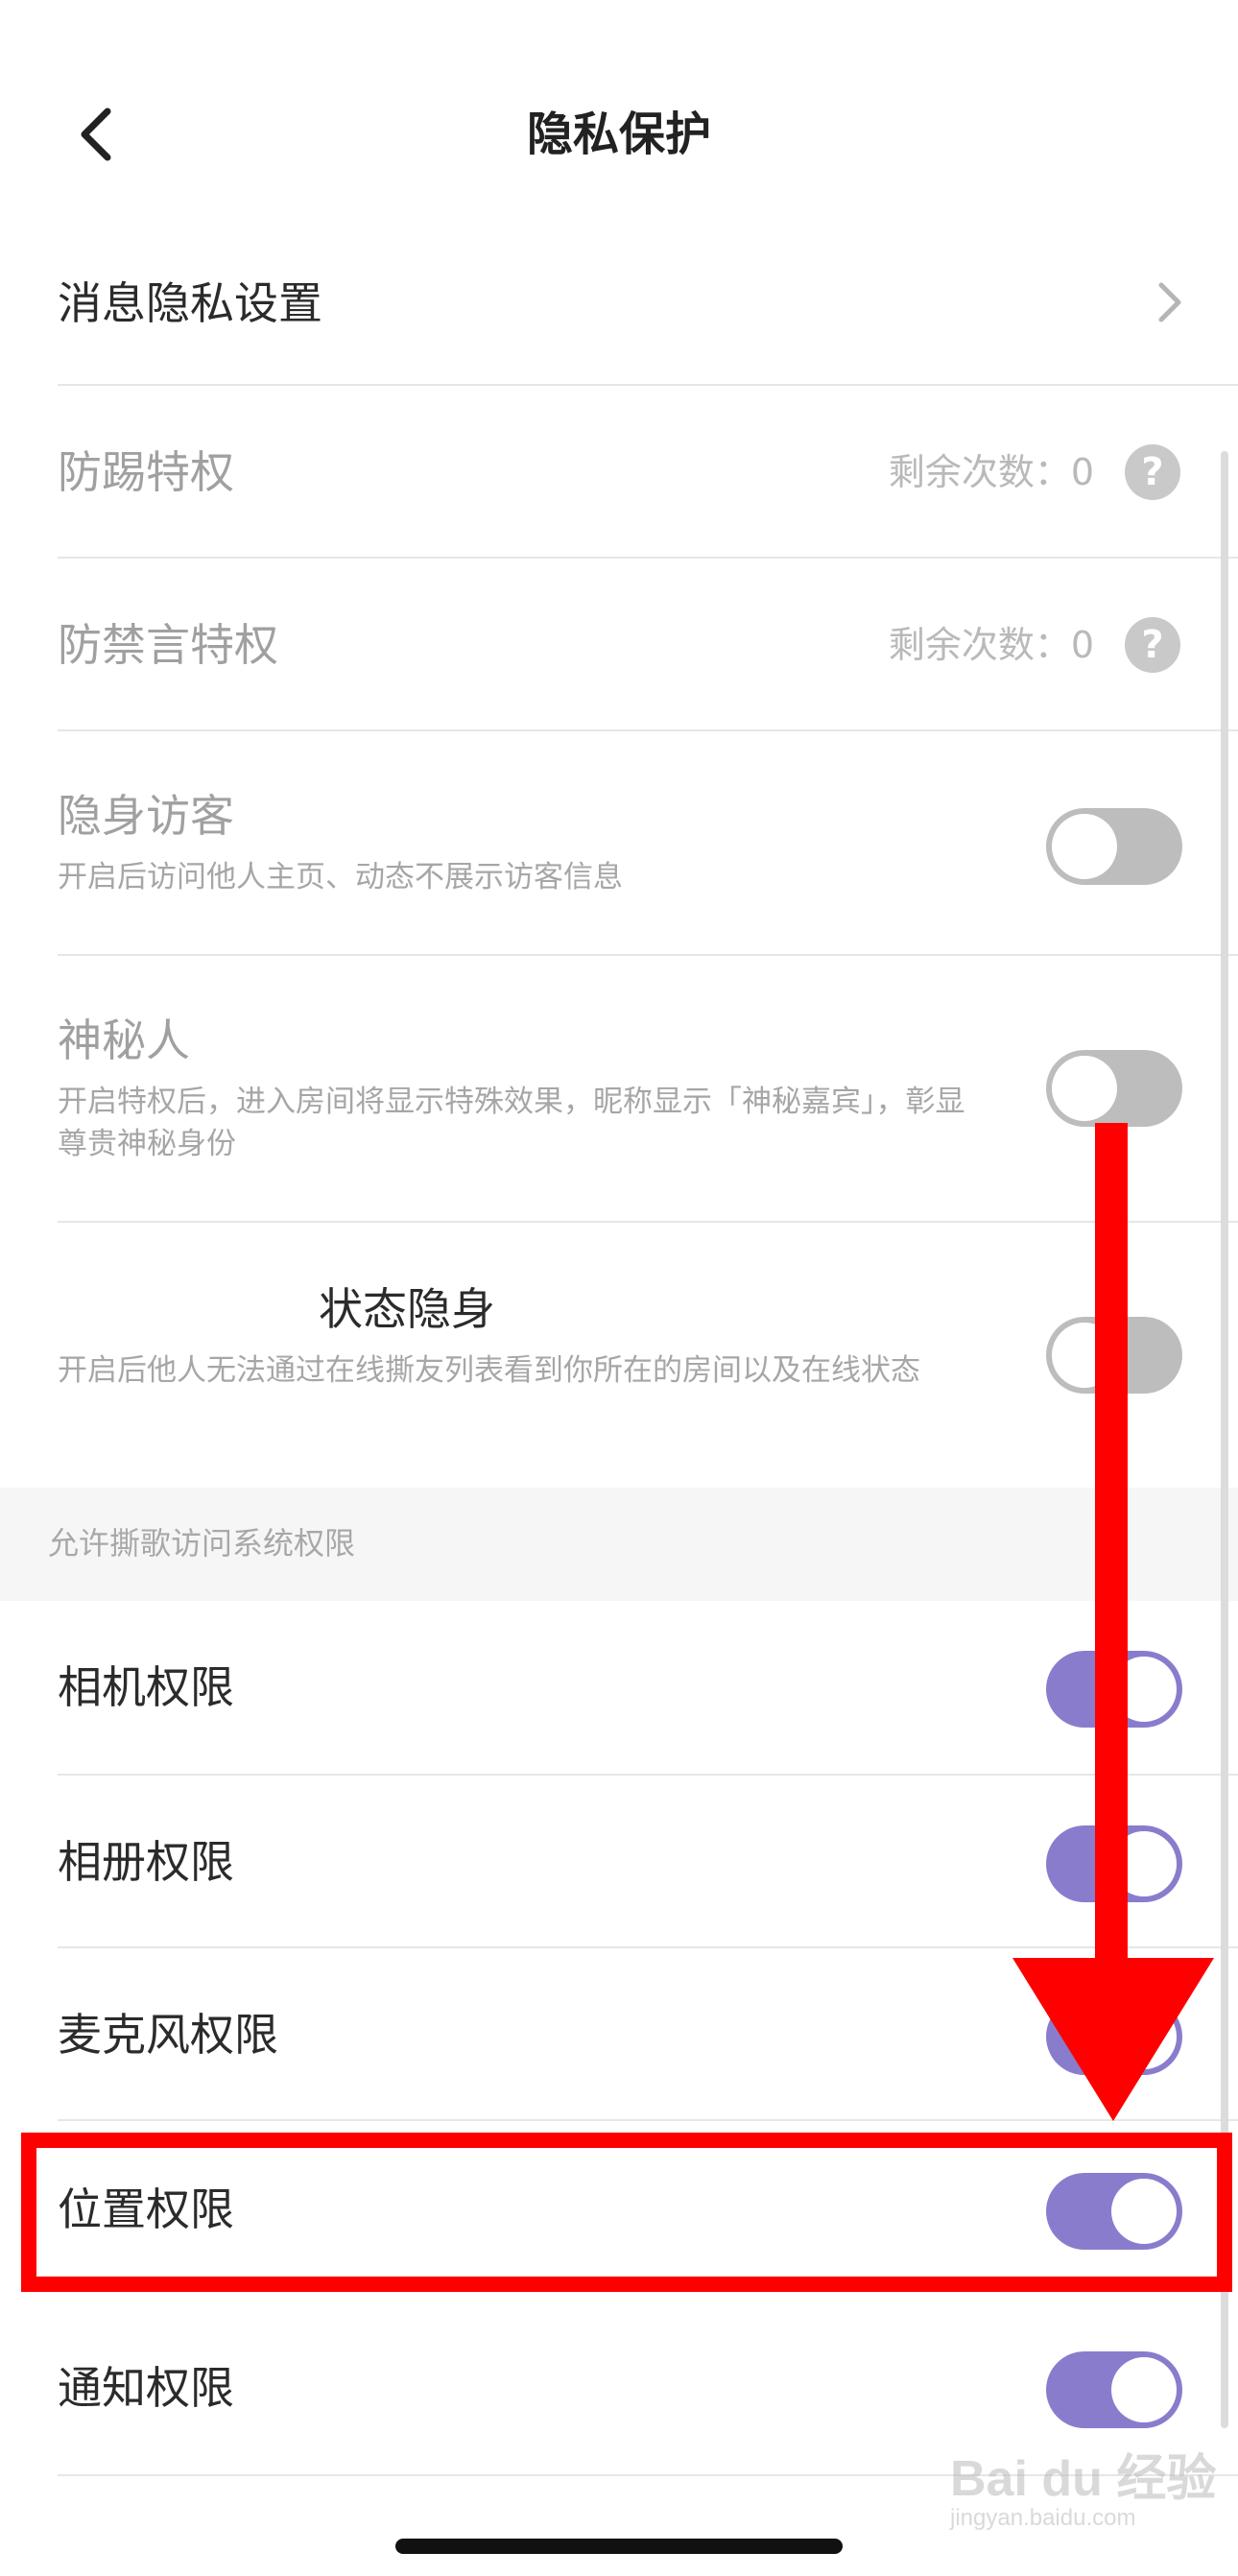  Describe the element at coordinates (146, 2388) in the screenshot. I see `notification-permission-label: 通知权限` at that location.